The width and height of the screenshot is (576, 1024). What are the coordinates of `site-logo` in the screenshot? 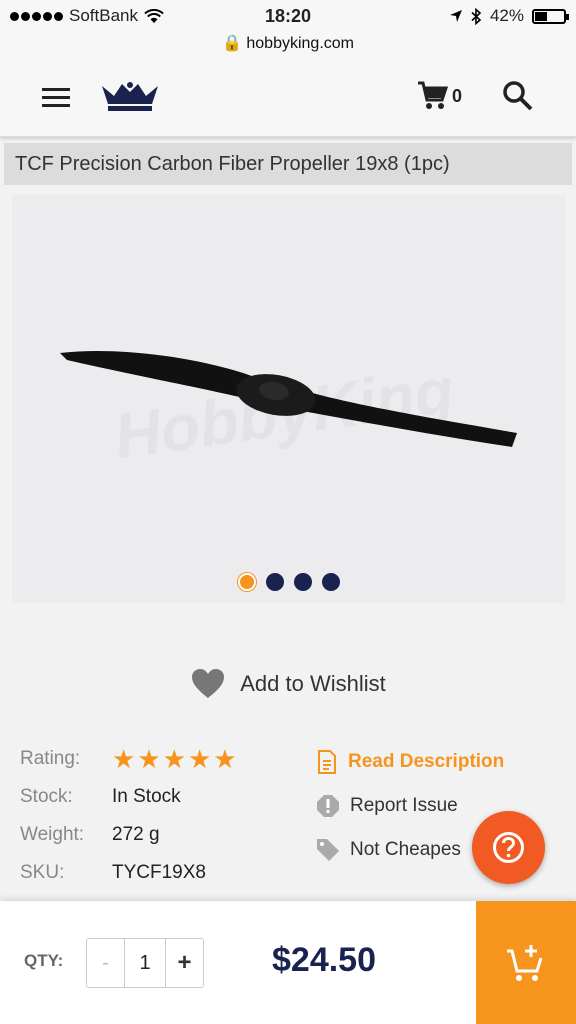 It's located at (130, 98).